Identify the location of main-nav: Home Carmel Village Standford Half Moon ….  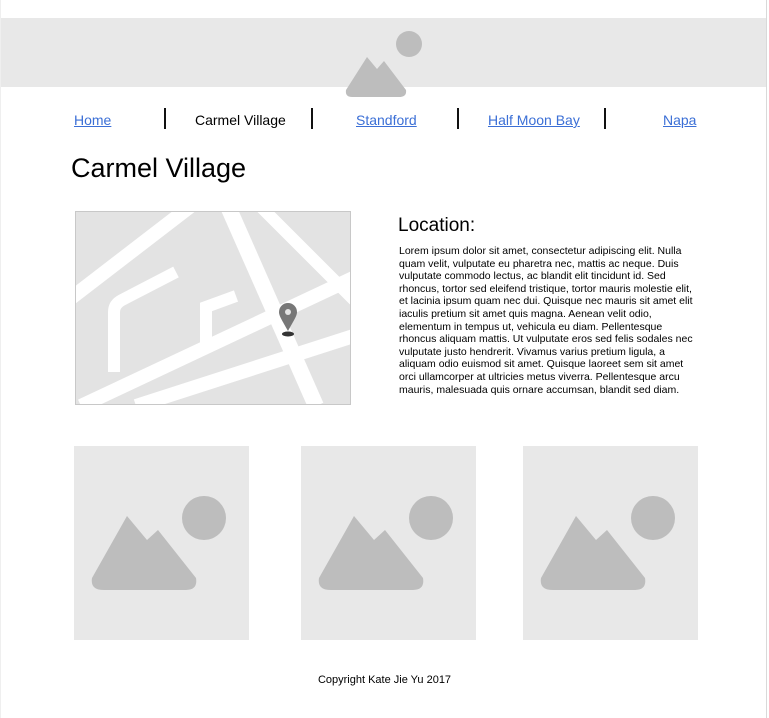
(384, 120).